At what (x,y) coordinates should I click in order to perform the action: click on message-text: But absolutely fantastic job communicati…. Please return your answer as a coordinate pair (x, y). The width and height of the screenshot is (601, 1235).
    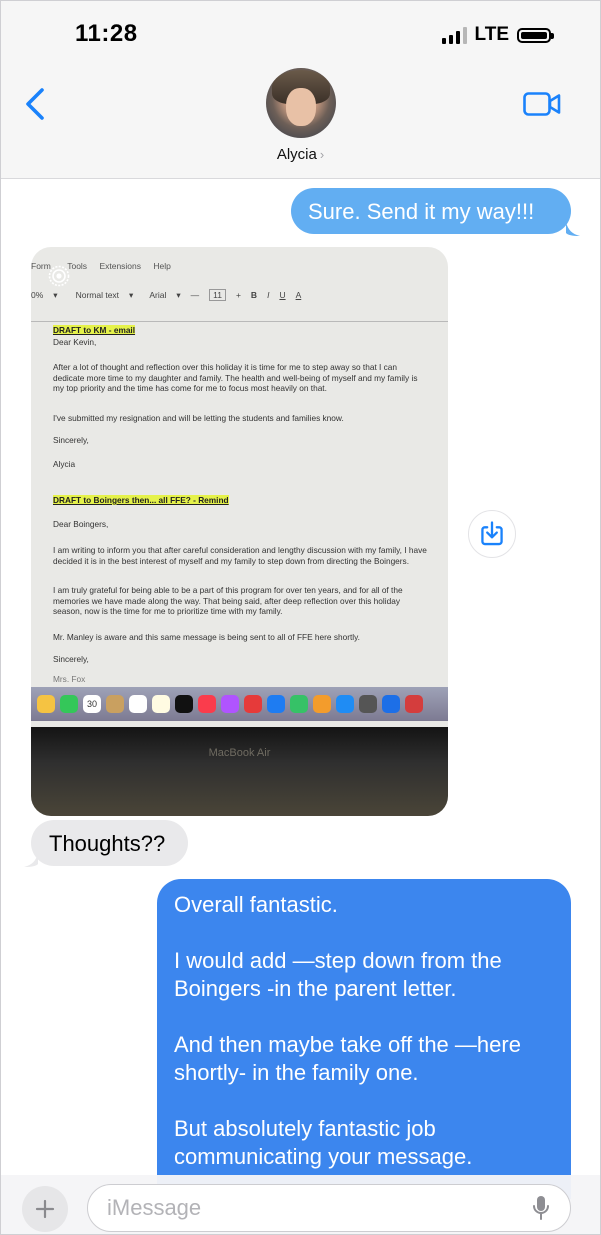
    Looking at the image, I should click on (323, 1142).